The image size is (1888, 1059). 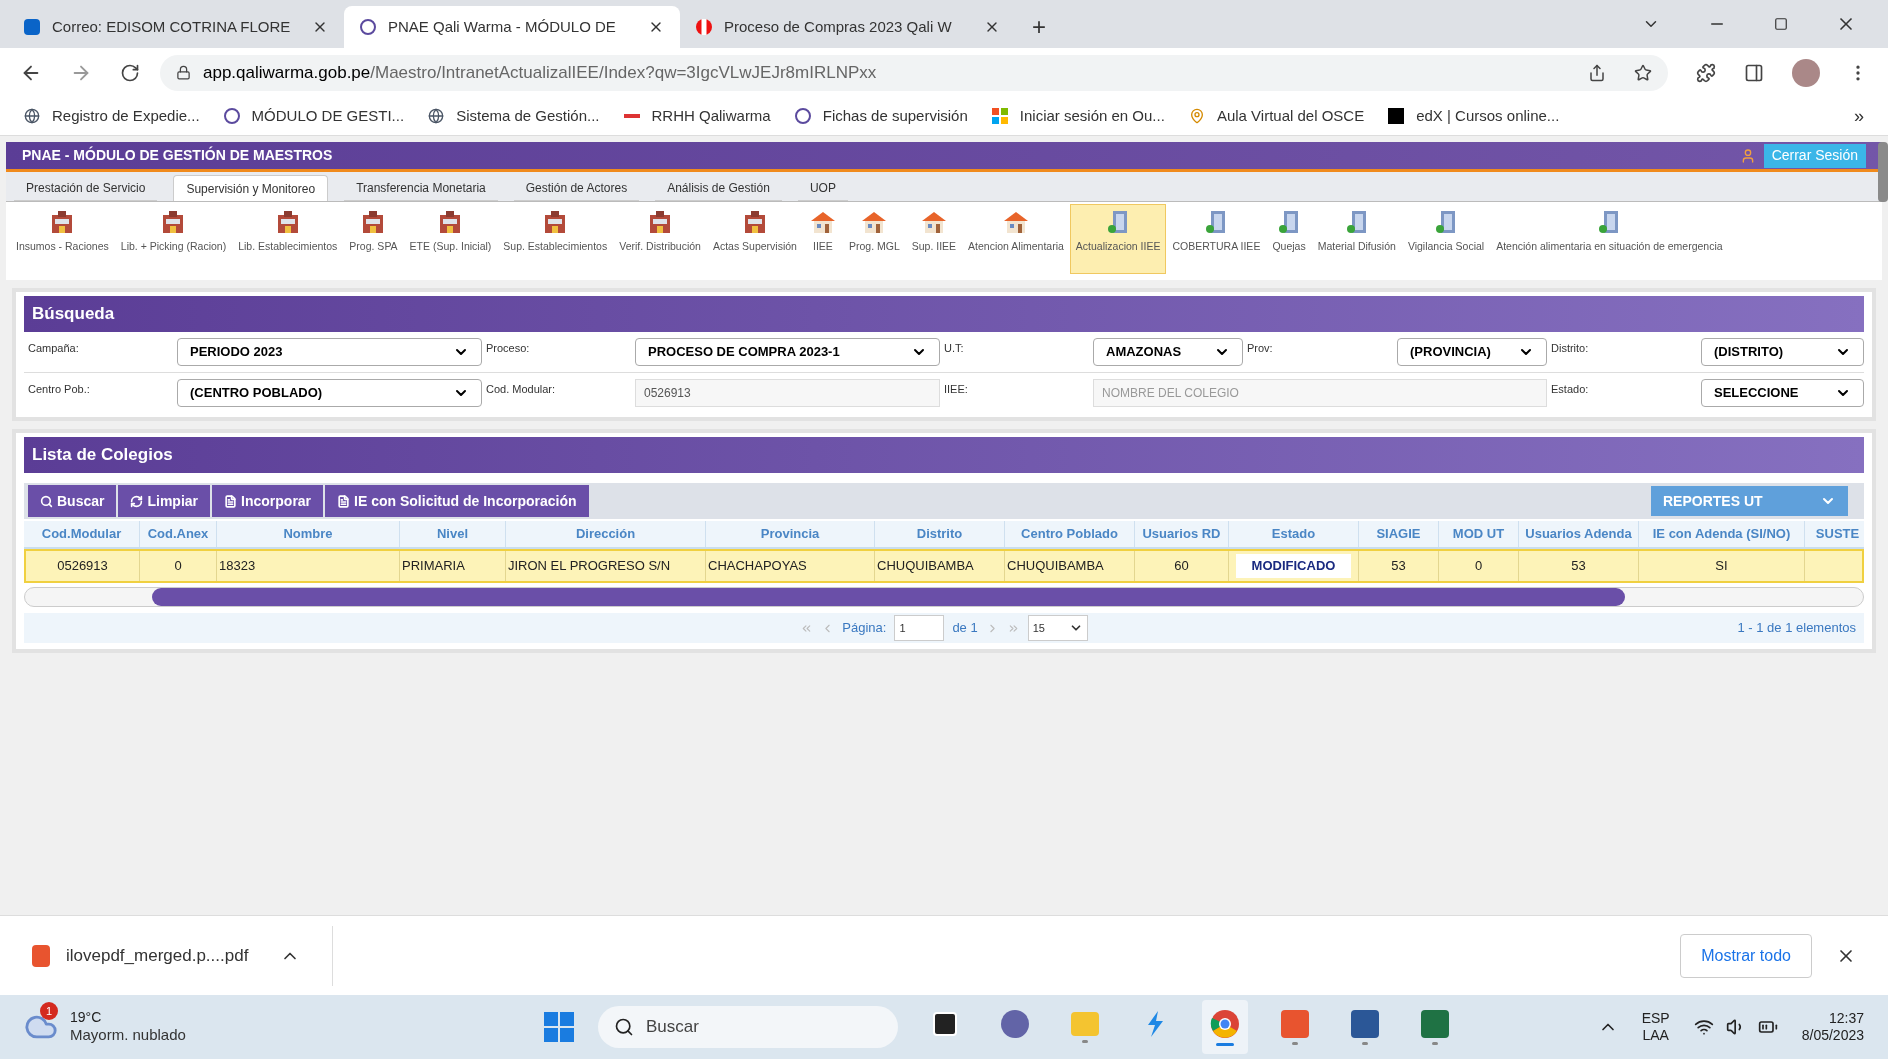 I want to click on browser-tab: PNAE Qali Warma - MÓDULO DE, so click(x=512, y=27).